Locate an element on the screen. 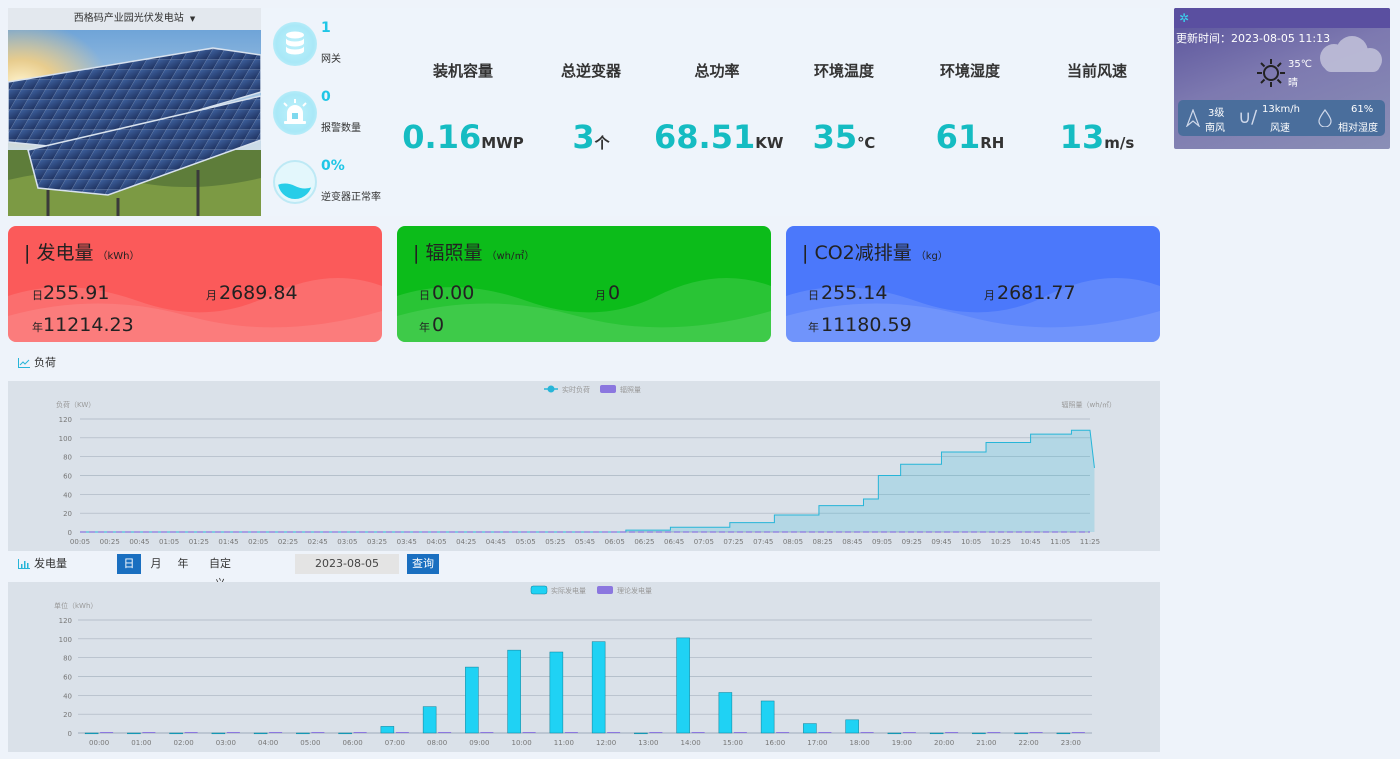 The width and height of the screenshot is (1400, 759). kpi-unit: ℃ is located at coordinates (866, 143).